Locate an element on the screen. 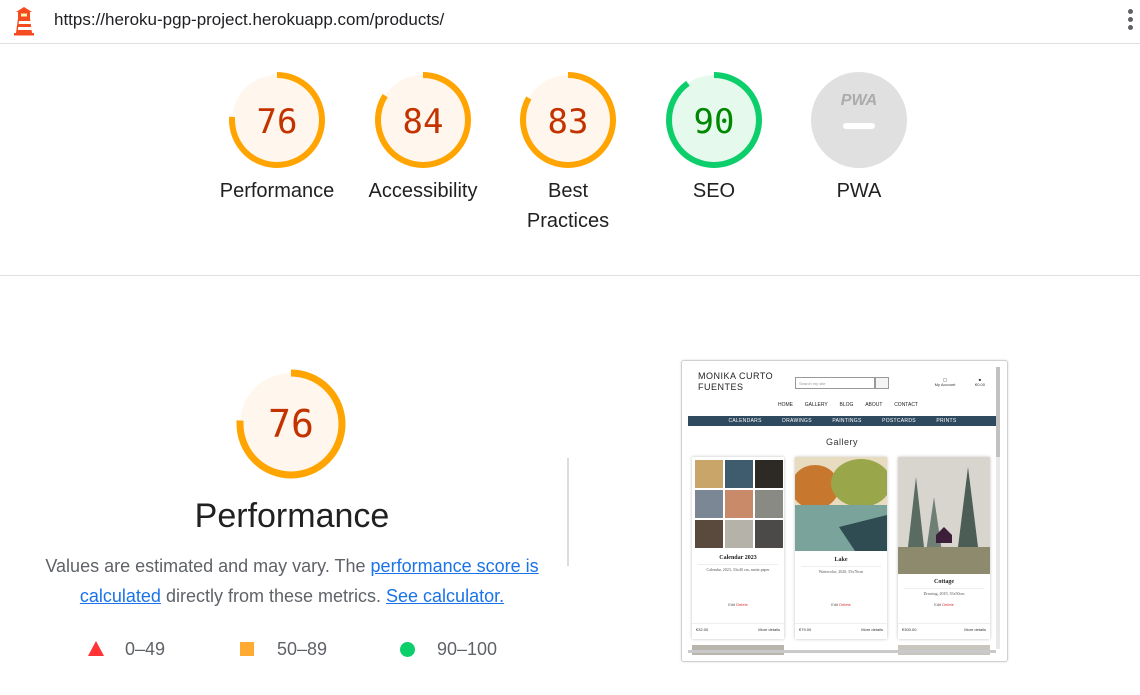 The width and height of the screenshot is (1140, 695). seo-gauge-ring: 90 is located at coordinates (714, 120).